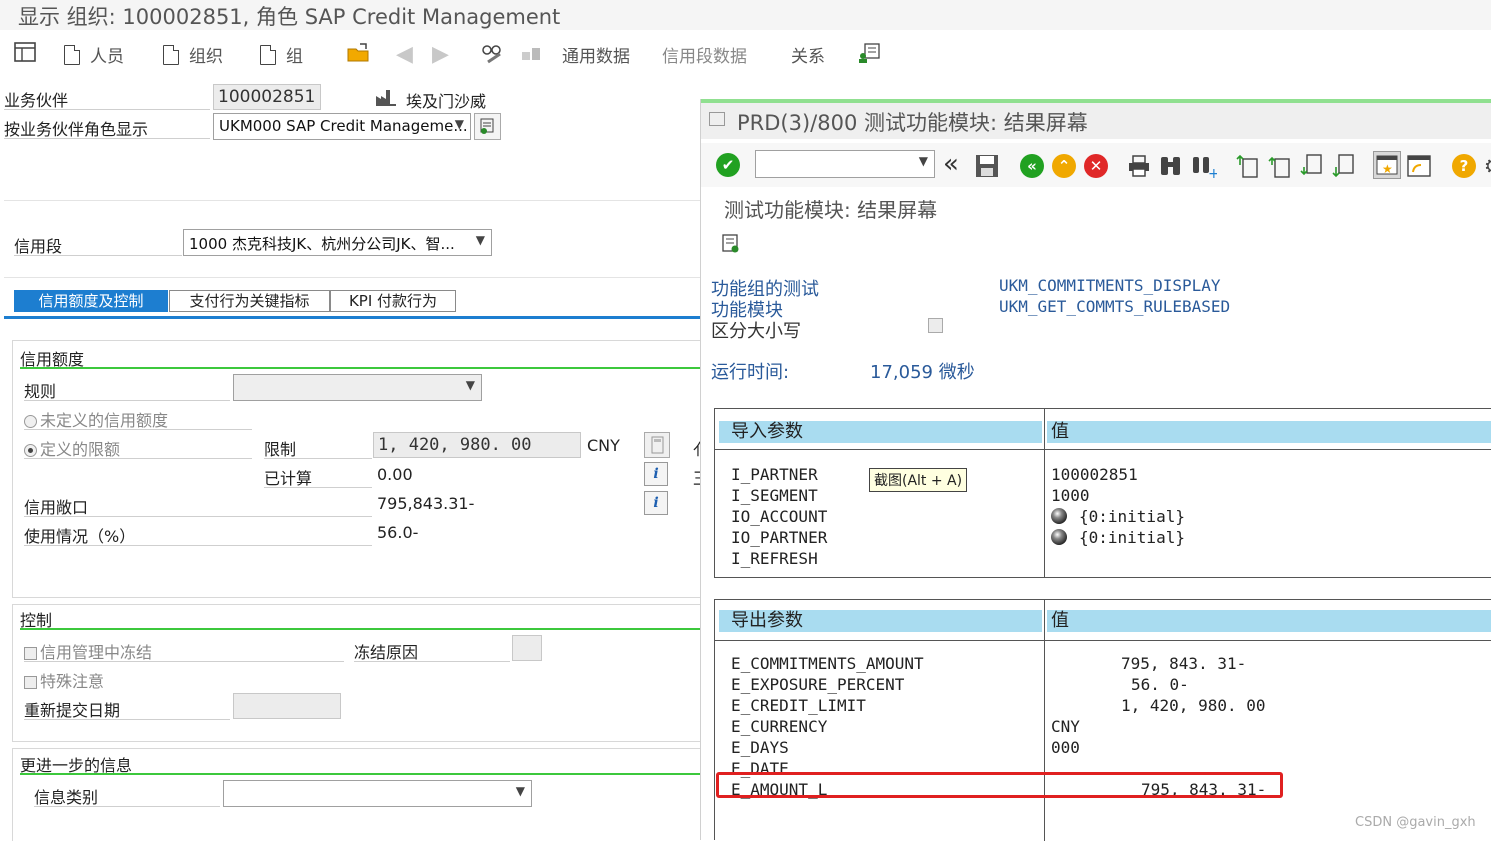  What do you see at coordinates (404, 54) in the screenshot?
I see `back-arrow-icon: ◀` at bounding box center [404, 54].